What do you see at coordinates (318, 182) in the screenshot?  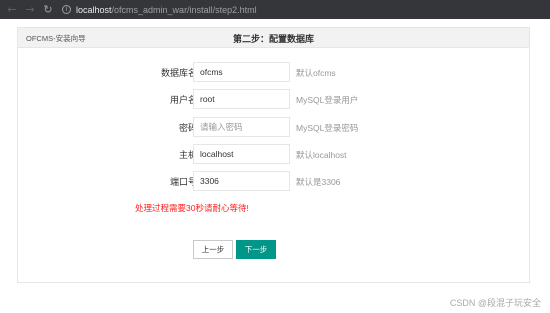 I see `port-hint: 默认是3306` at bounding box center [318, 182].